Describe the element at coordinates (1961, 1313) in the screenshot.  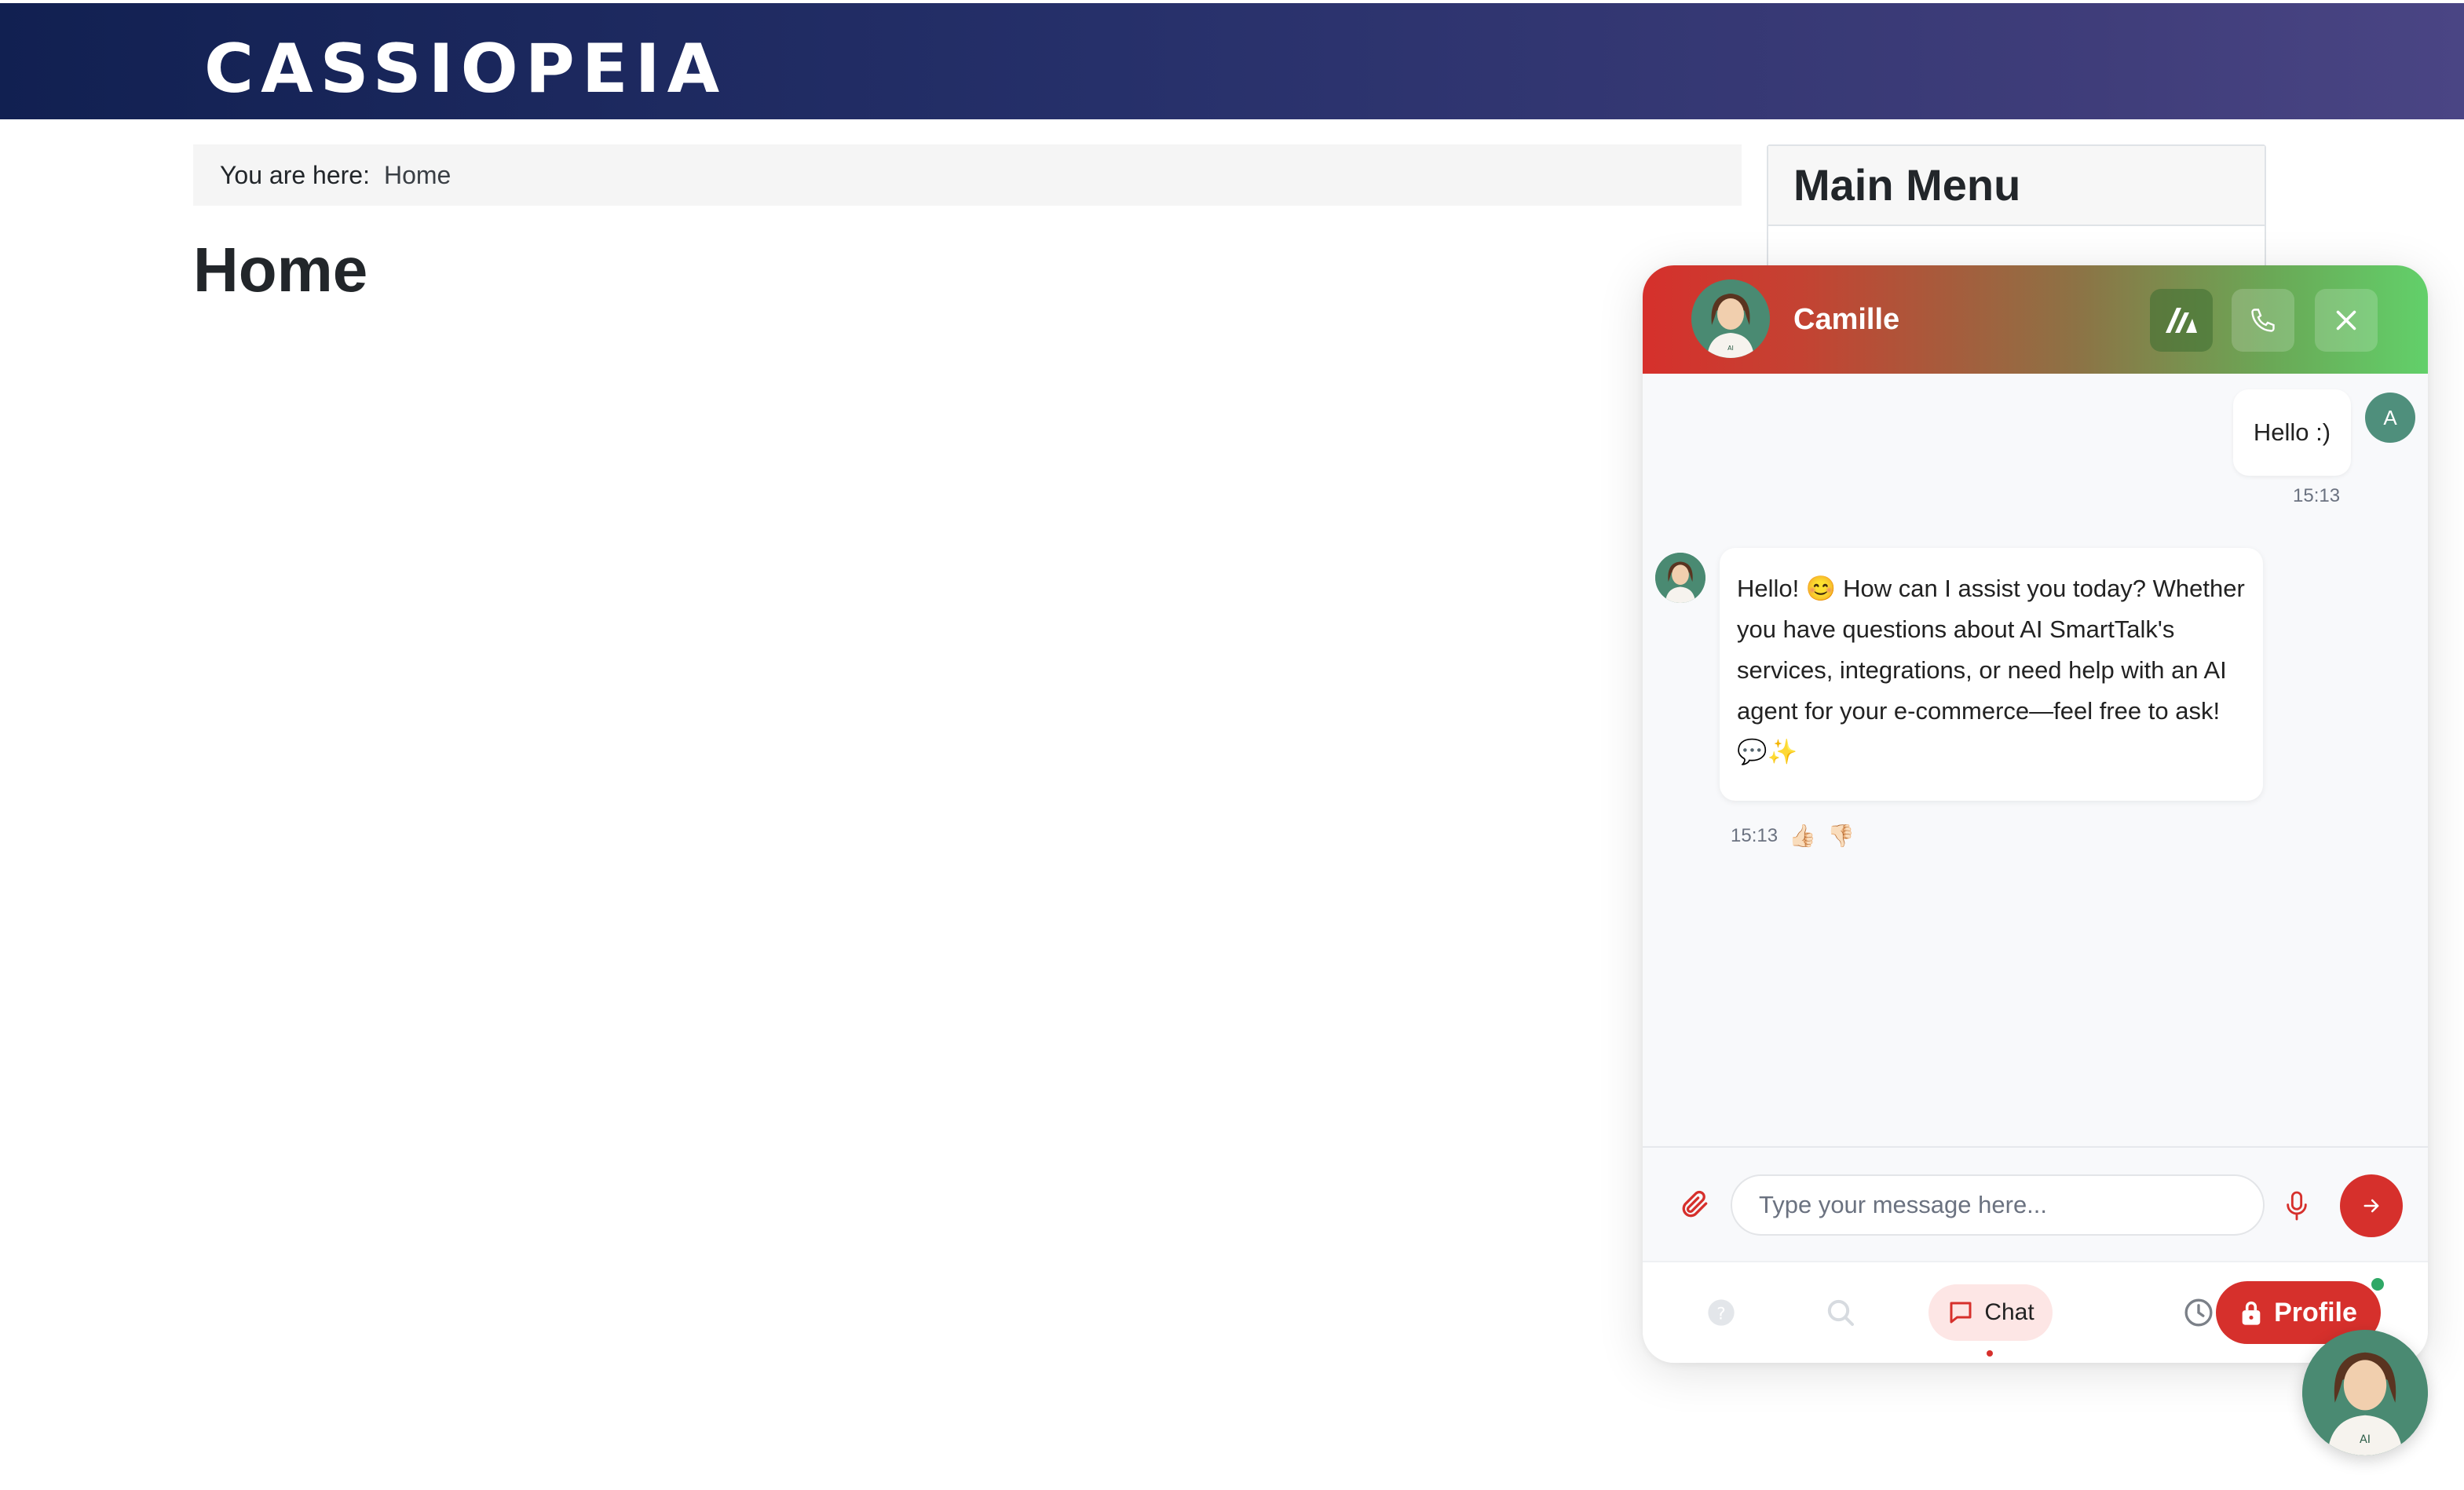
I see `chat-bubble-icon` at that location.